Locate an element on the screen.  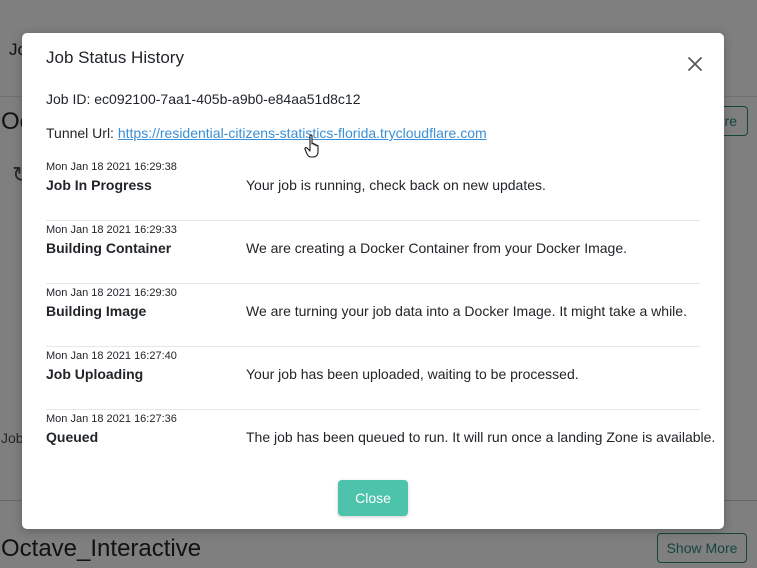
modal-title: Job Status History is located at coordinates (115, 57).